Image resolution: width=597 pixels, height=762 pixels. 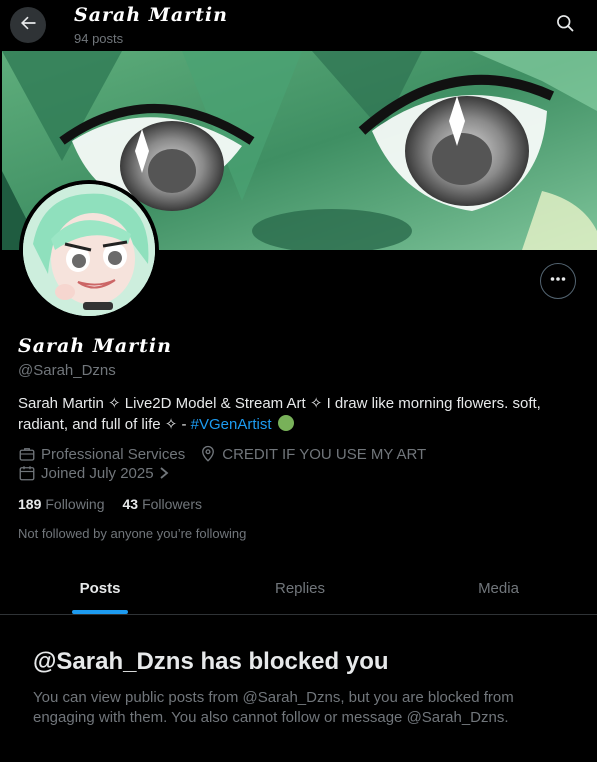 What do you see at coordinates (95, 346) in the screenshot?
I see `profile-display-name: Sarah Martin` at bounding box center [95, 346].